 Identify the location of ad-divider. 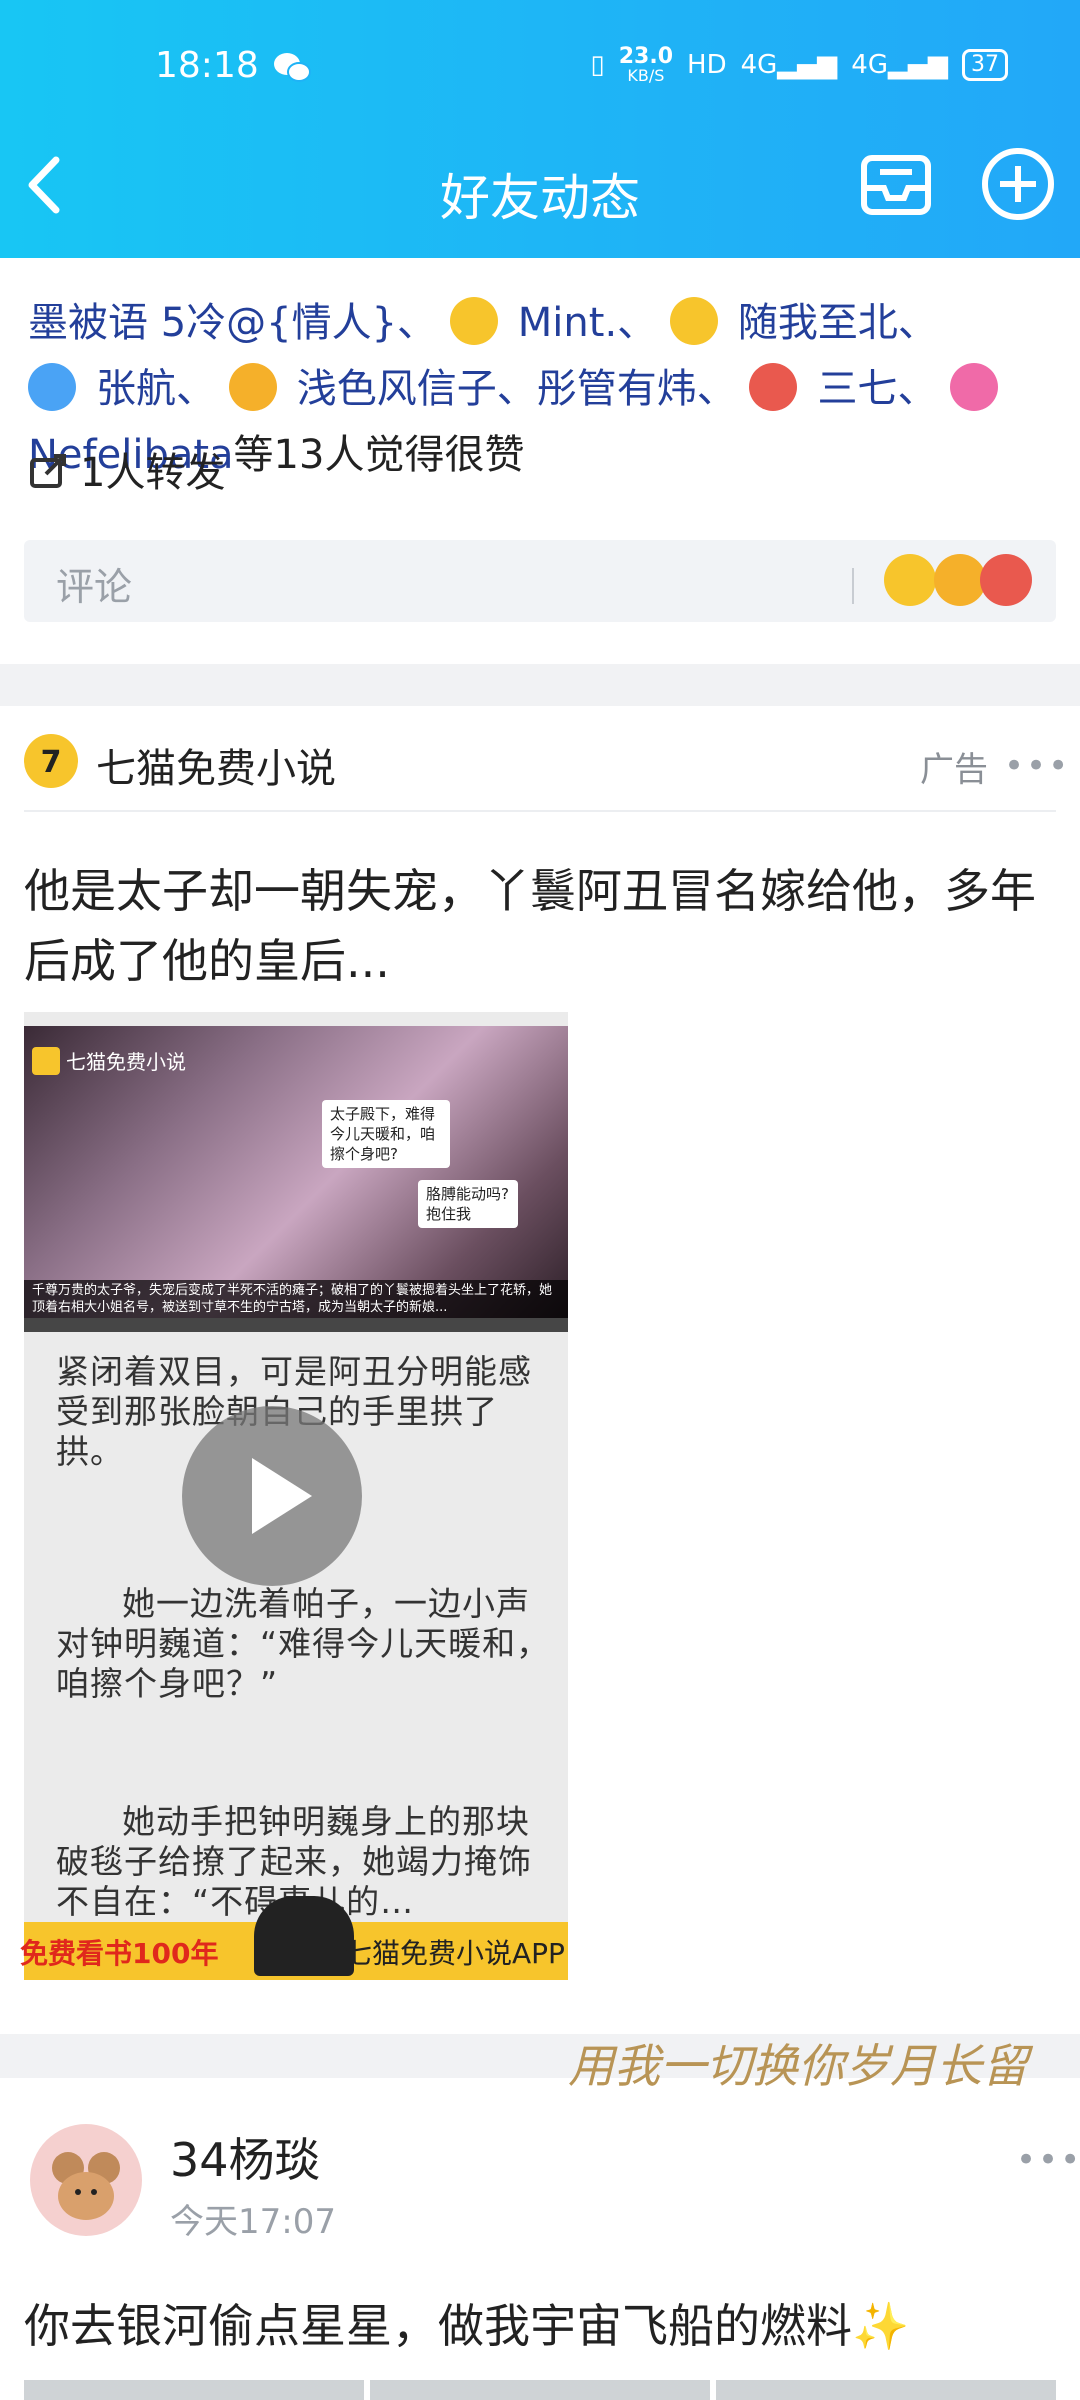
(540, 811).